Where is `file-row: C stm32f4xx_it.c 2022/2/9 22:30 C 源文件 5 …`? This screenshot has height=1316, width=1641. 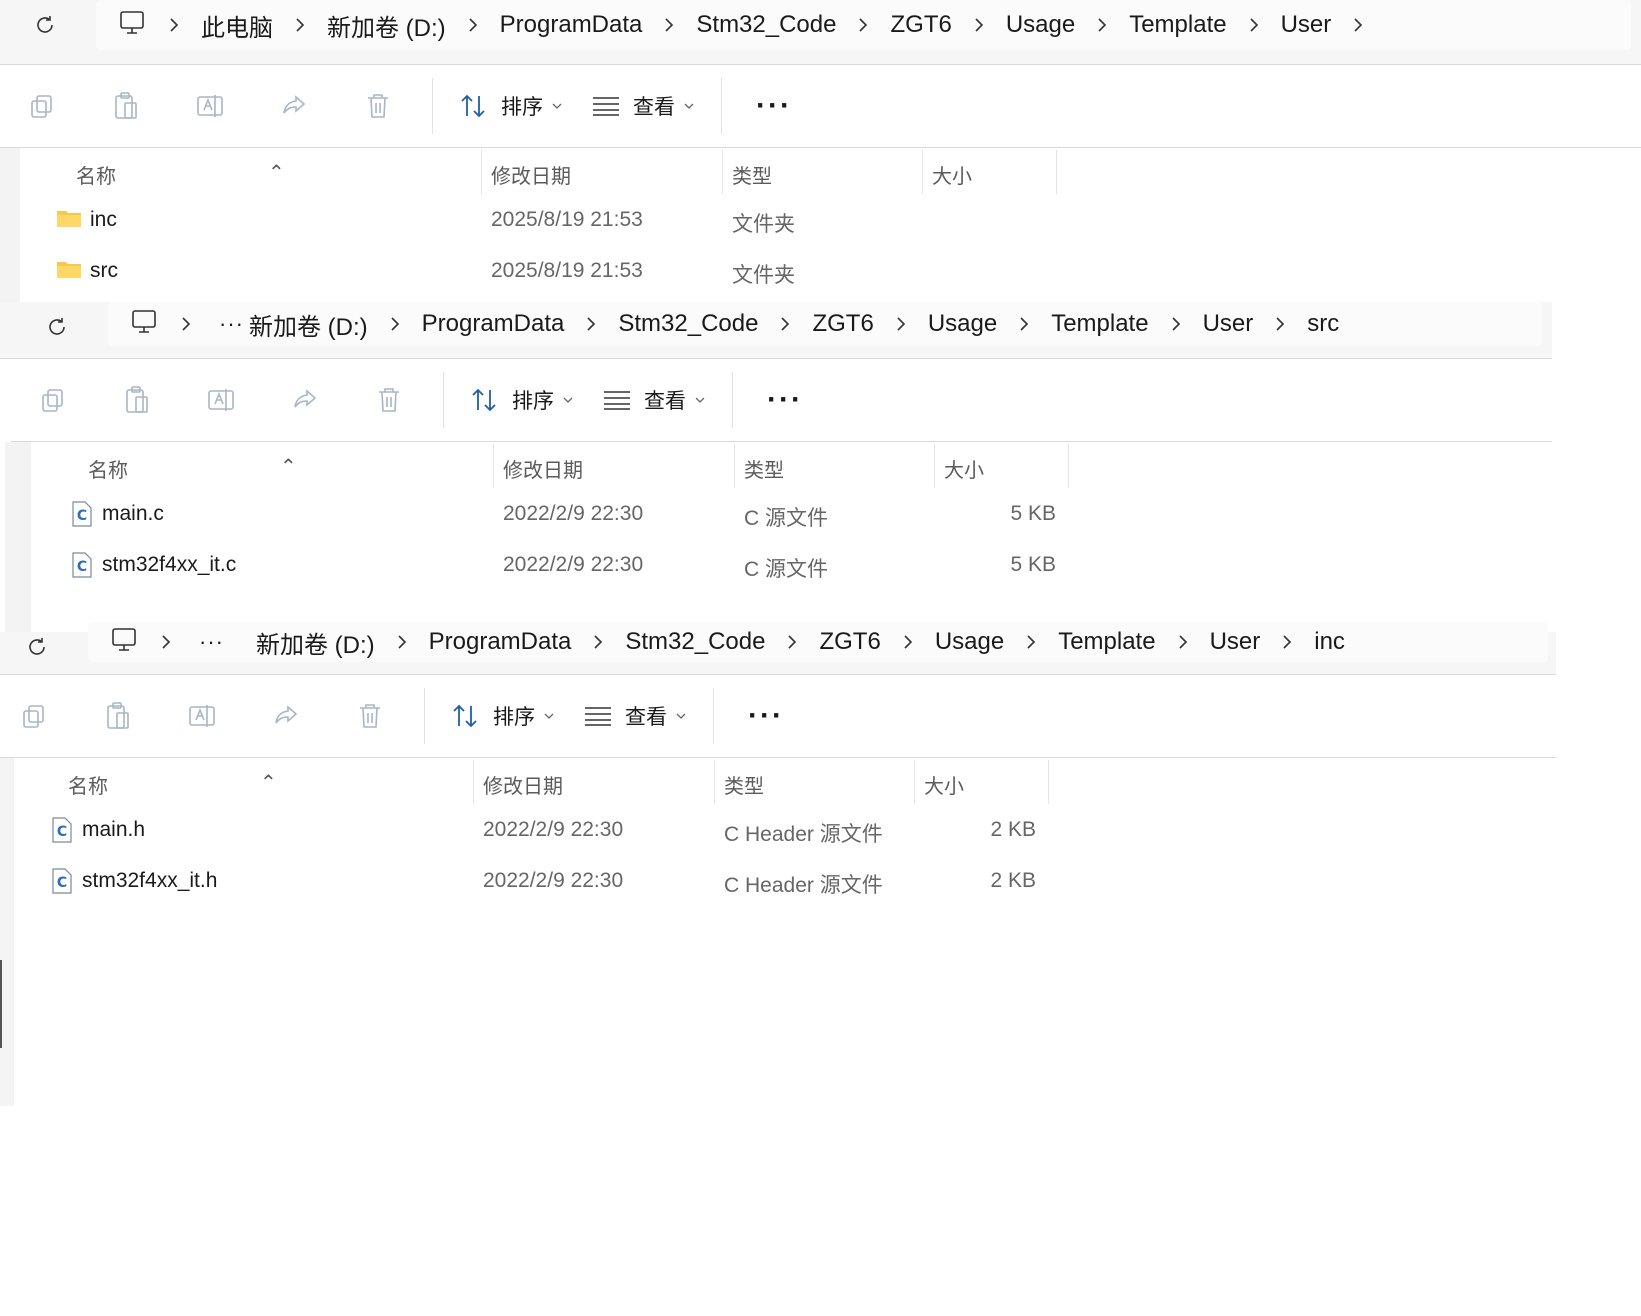 file-row: C stm32f4xx_it.c 2022/2/9 22:30 C 源文件 5 … is located at coordinates (794, 566).